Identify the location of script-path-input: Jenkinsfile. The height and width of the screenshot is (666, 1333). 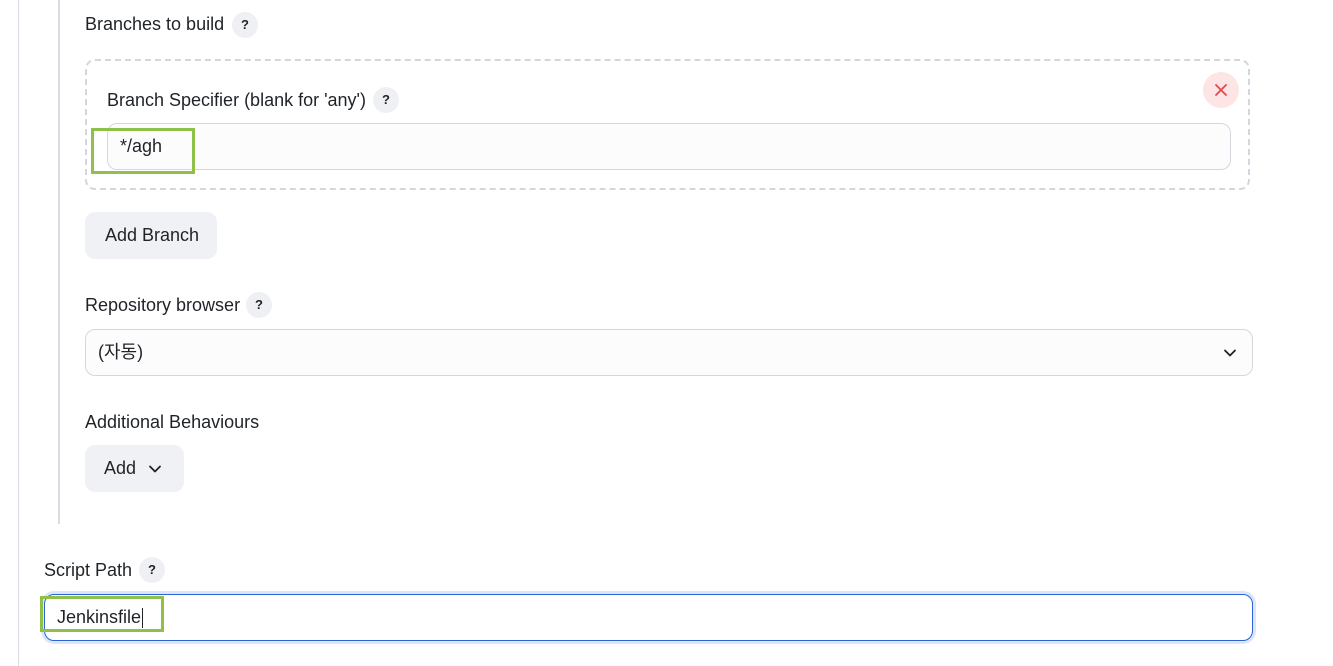
(648, 617).